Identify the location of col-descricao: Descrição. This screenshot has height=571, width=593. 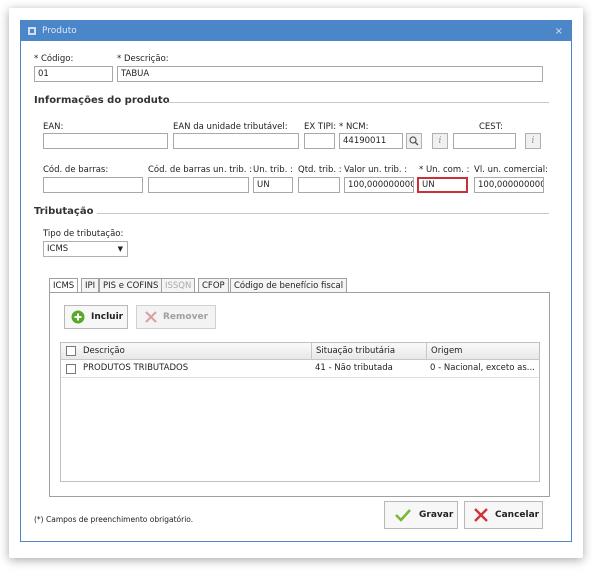
(104, 351).